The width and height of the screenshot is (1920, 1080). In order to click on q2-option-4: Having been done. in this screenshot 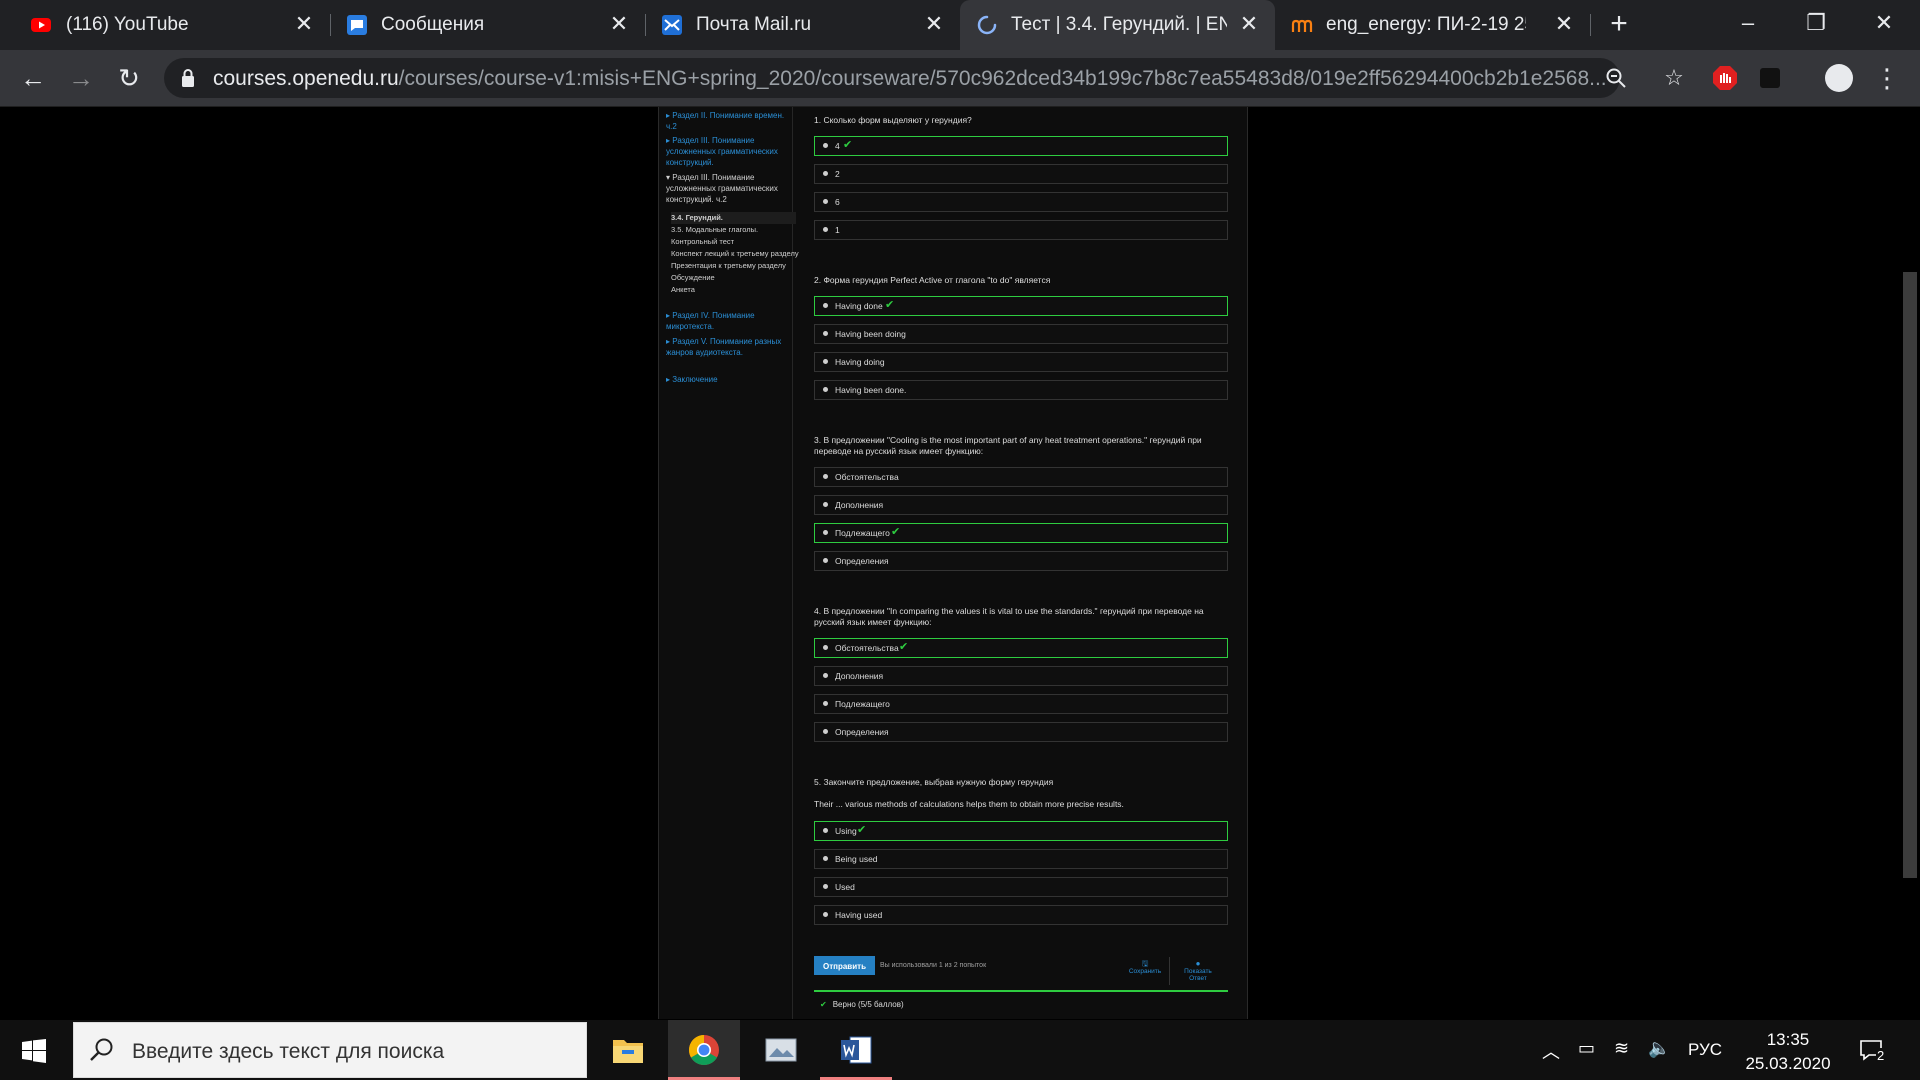, I will do `click(1021, 390)`.